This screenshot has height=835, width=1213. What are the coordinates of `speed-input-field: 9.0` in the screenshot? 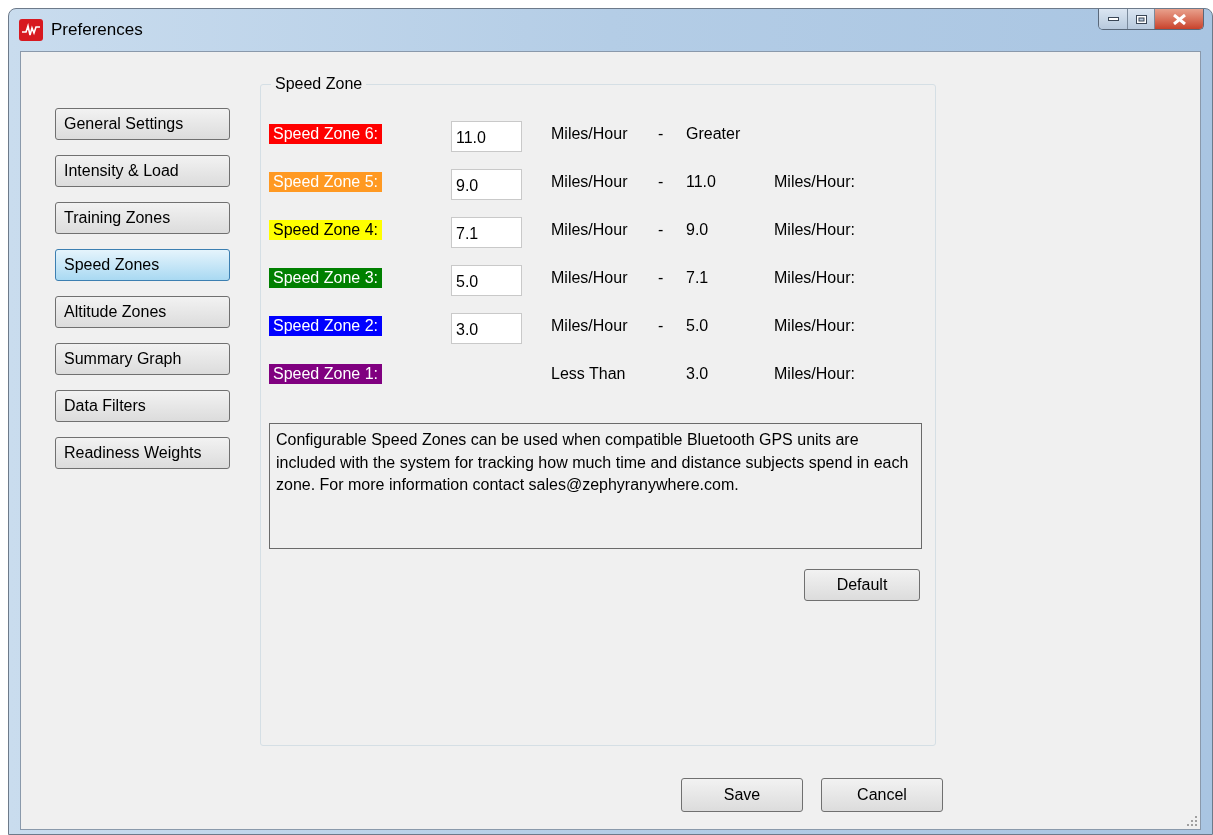 It's located at (486, 184).